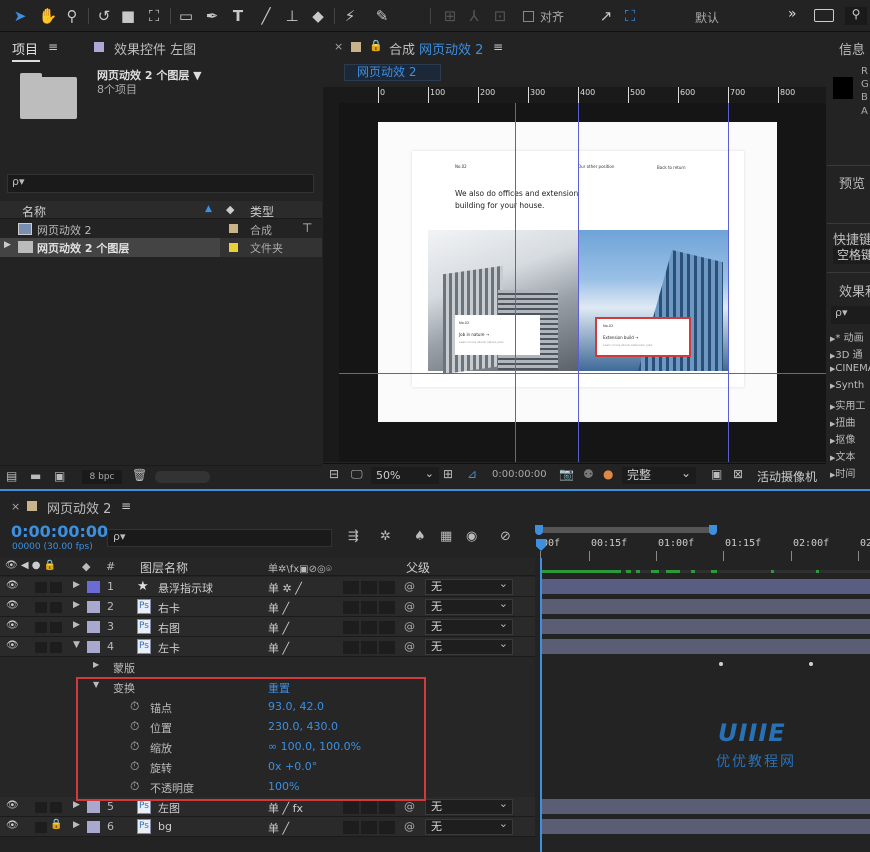  Describe the element at coordinates (608, 474) in the screenshot. I see `channel-rgb-icon: ●` at that location.